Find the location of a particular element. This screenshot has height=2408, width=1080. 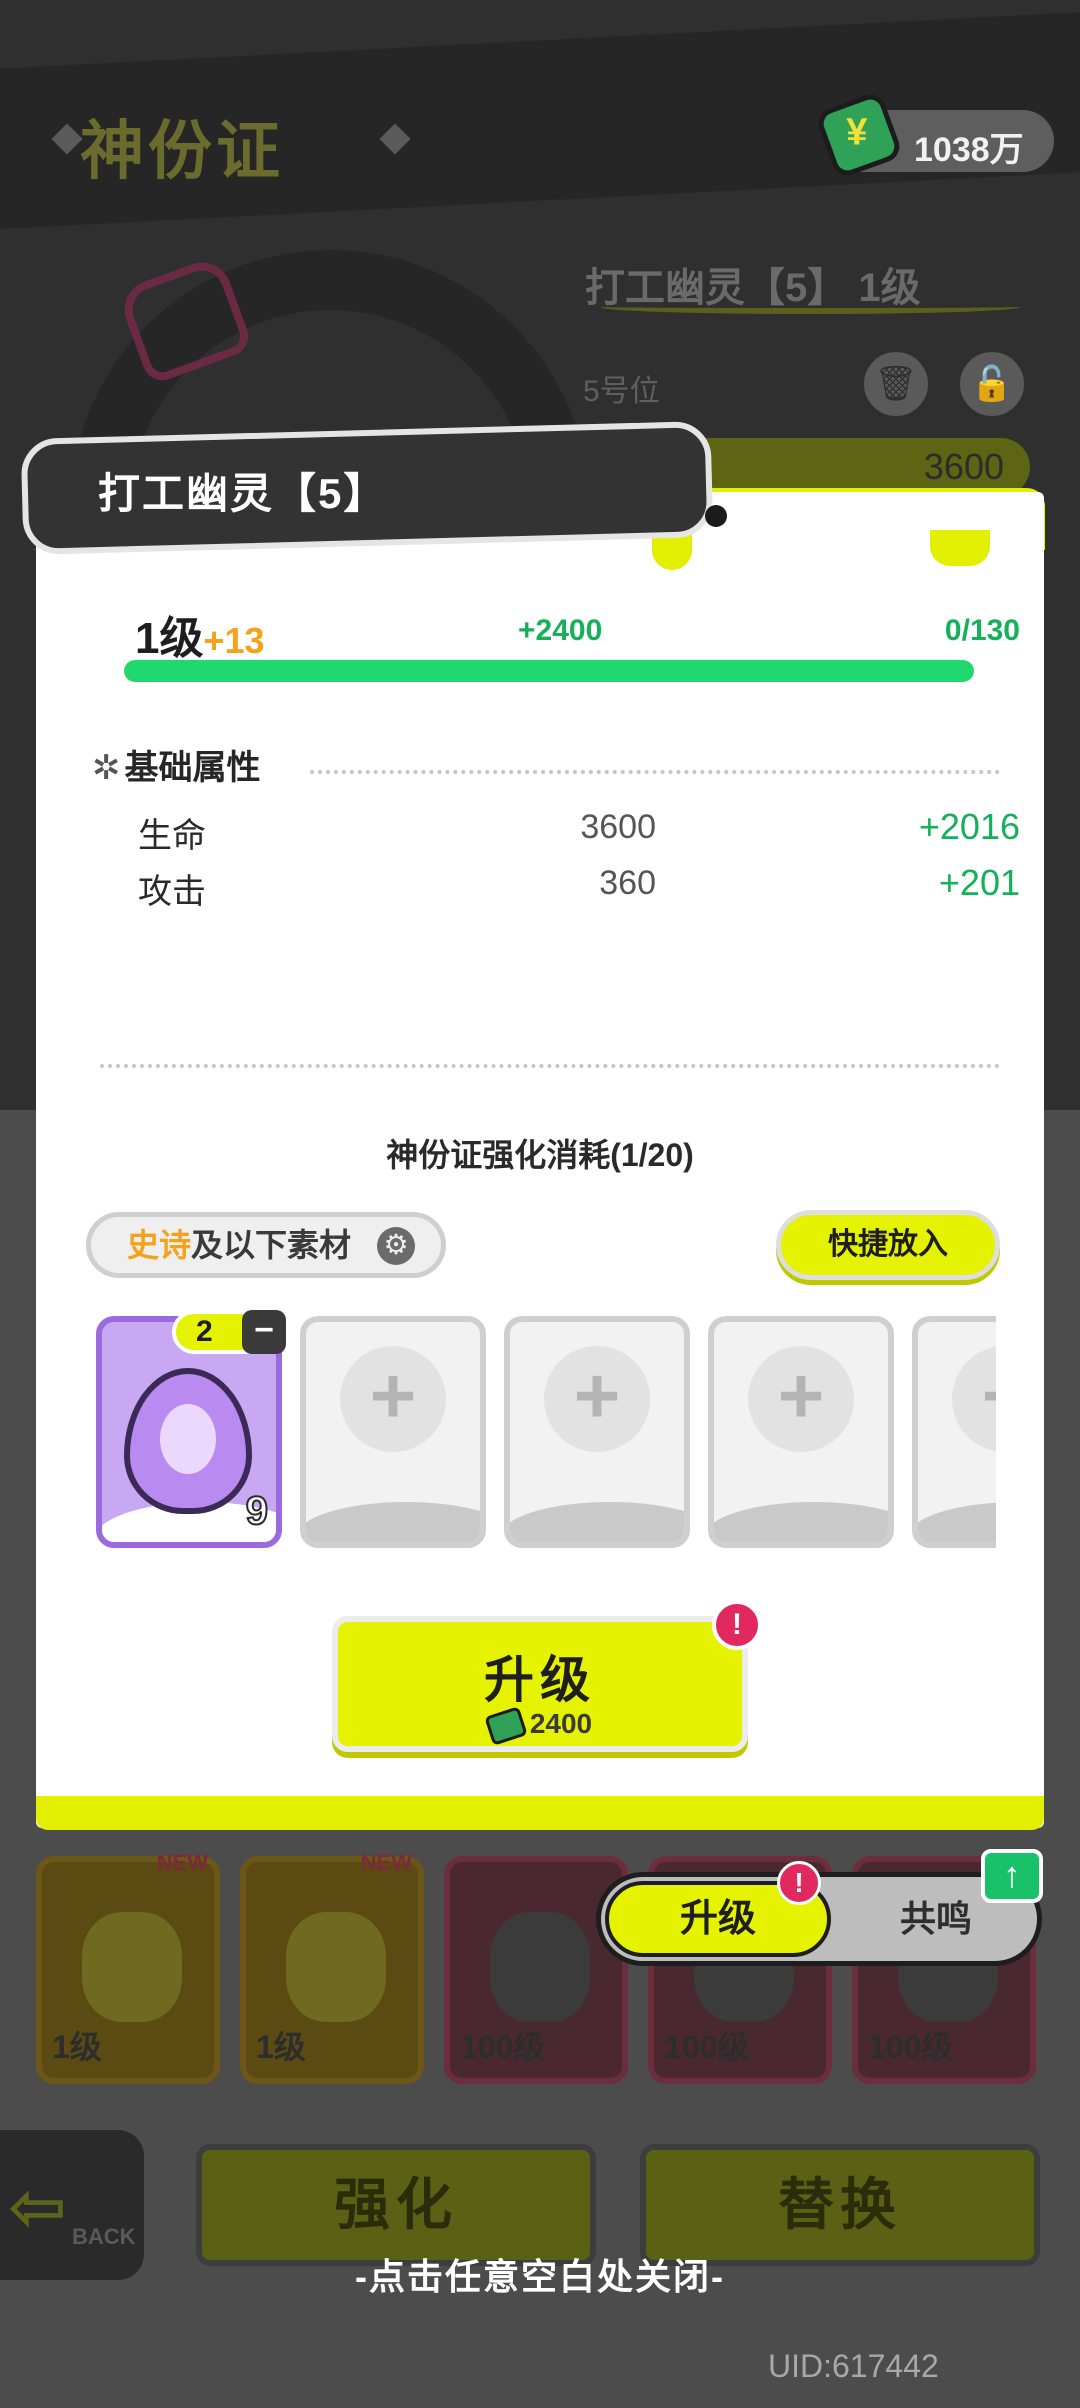

purple-flame-icon is located at coordinates (188, 1441).